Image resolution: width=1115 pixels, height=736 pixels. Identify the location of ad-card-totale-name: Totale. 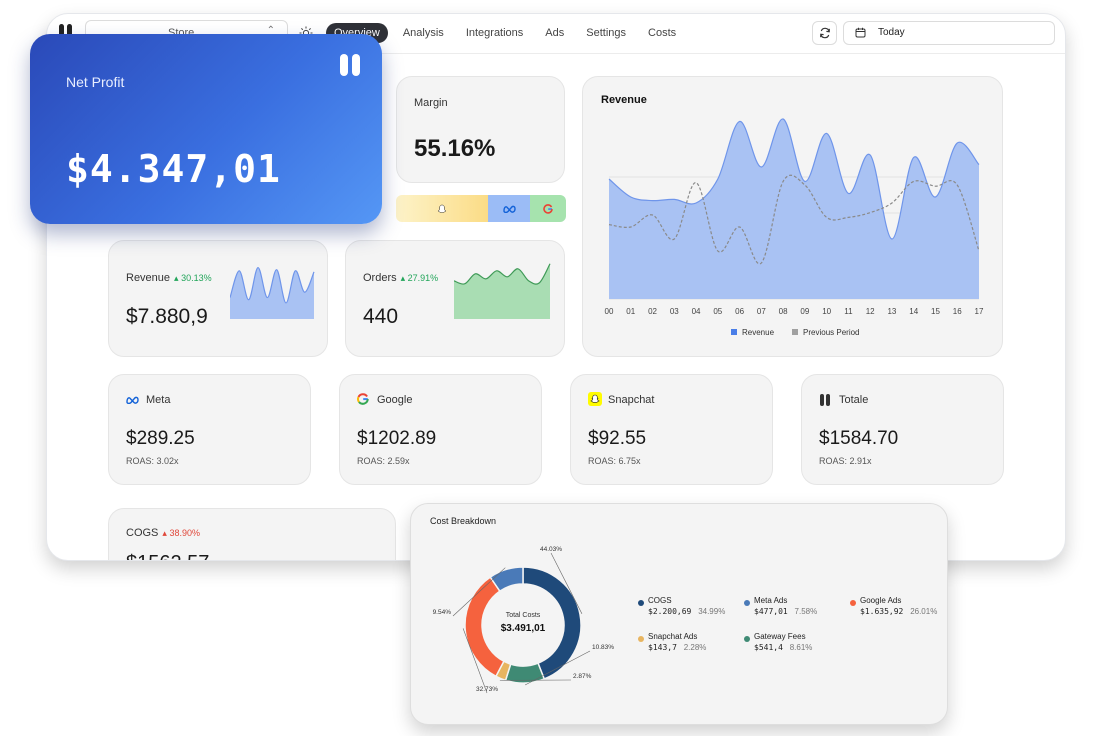
(854, 400).